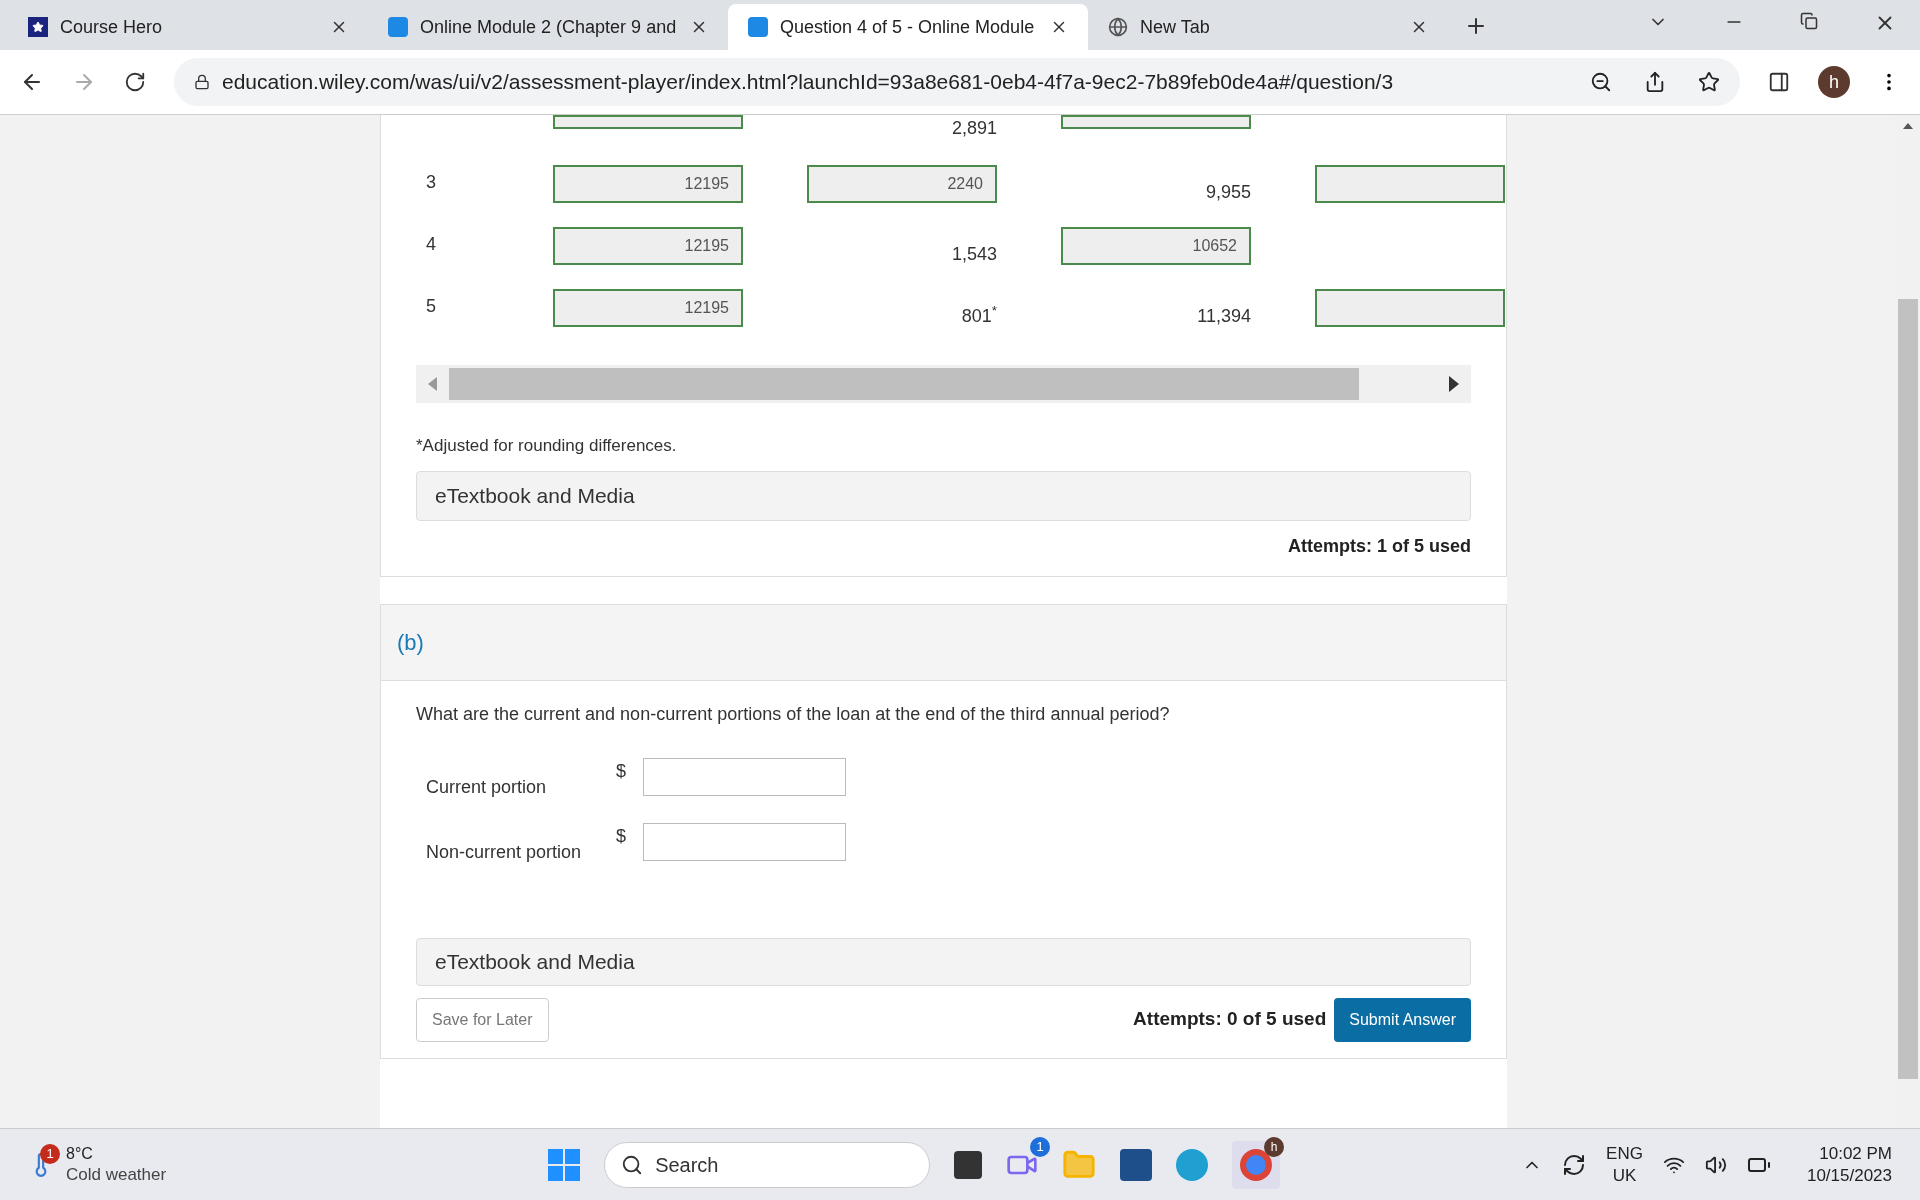 The image size is (1920, 1200). Describe the element at coordinates (908, 27) in the screenshot. I see `browser-tab: Question 4 of 5 - Online Module` at that location.